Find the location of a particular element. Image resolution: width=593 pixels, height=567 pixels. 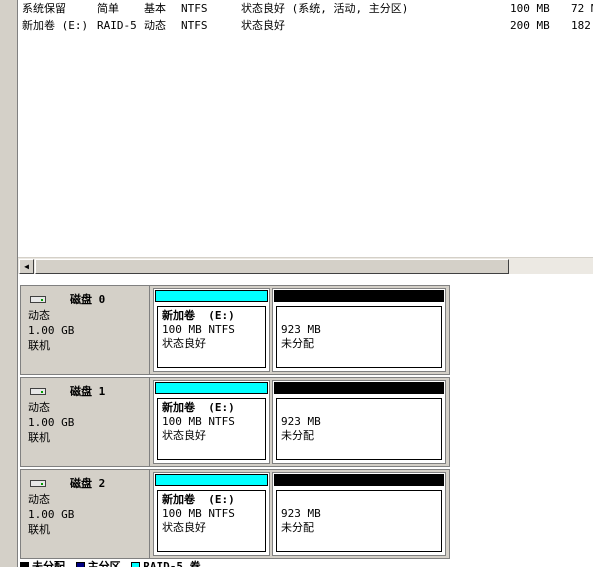

volume-layout: 简单 is located at coordinates (108, 8).